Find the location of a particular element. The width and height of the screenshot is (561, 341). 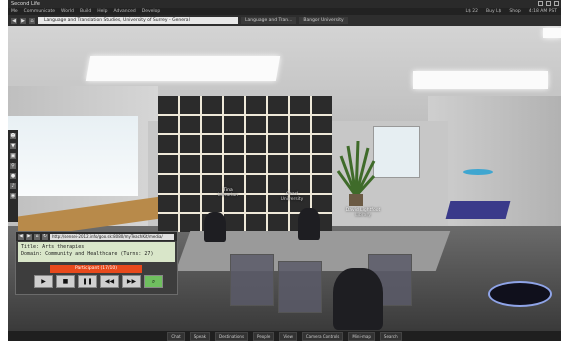

side-toolbar: ☻ ▼ ▣ ⚲ ● ♪ ◉ is located at coordinates (13, 176).